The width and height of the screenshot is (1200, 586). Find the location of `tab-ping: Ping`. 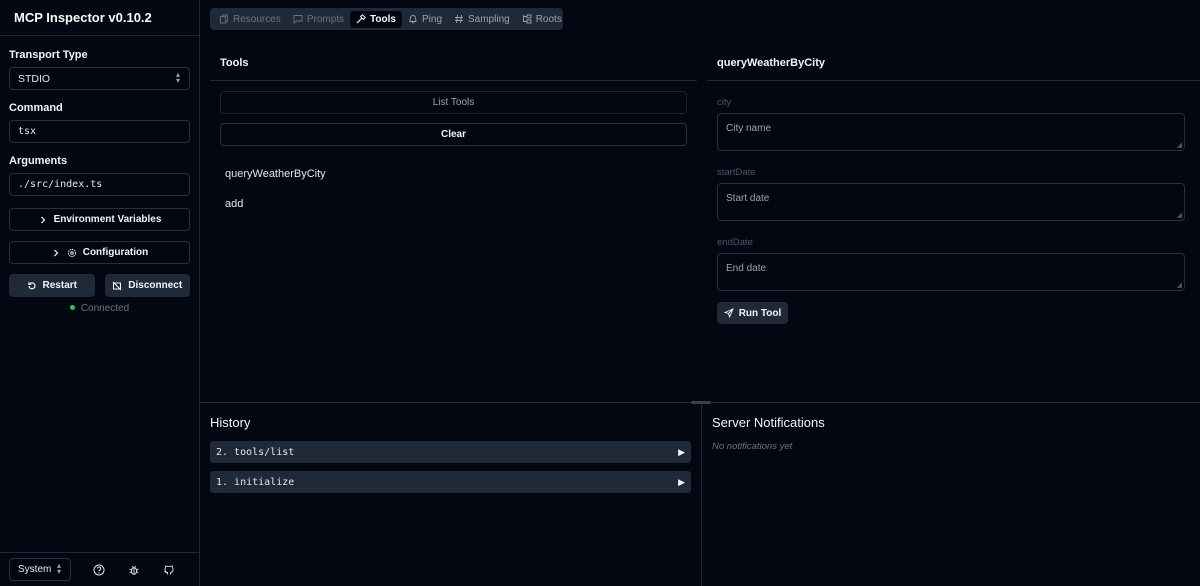

tab-ping: Ping is located at coordinates (425, 19).